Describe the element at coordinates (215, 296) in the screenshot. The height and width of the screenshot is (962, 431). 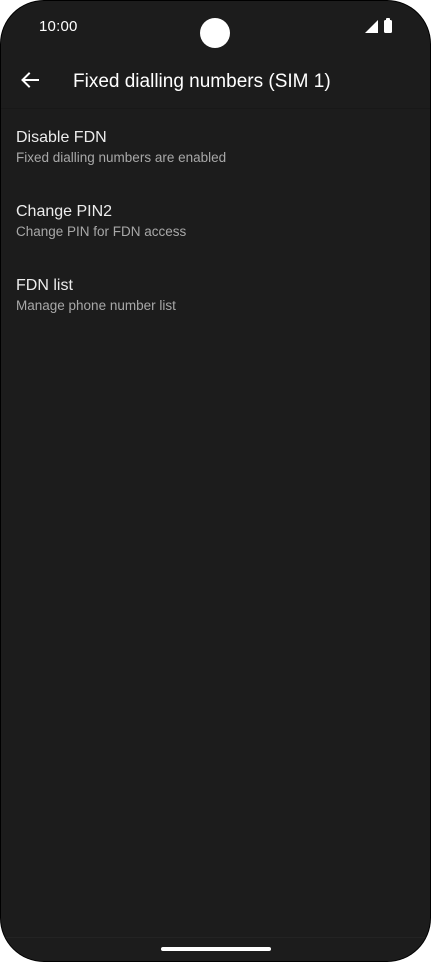
I see `pref-fdn-list: FDN list Manage phone number list` at that location.